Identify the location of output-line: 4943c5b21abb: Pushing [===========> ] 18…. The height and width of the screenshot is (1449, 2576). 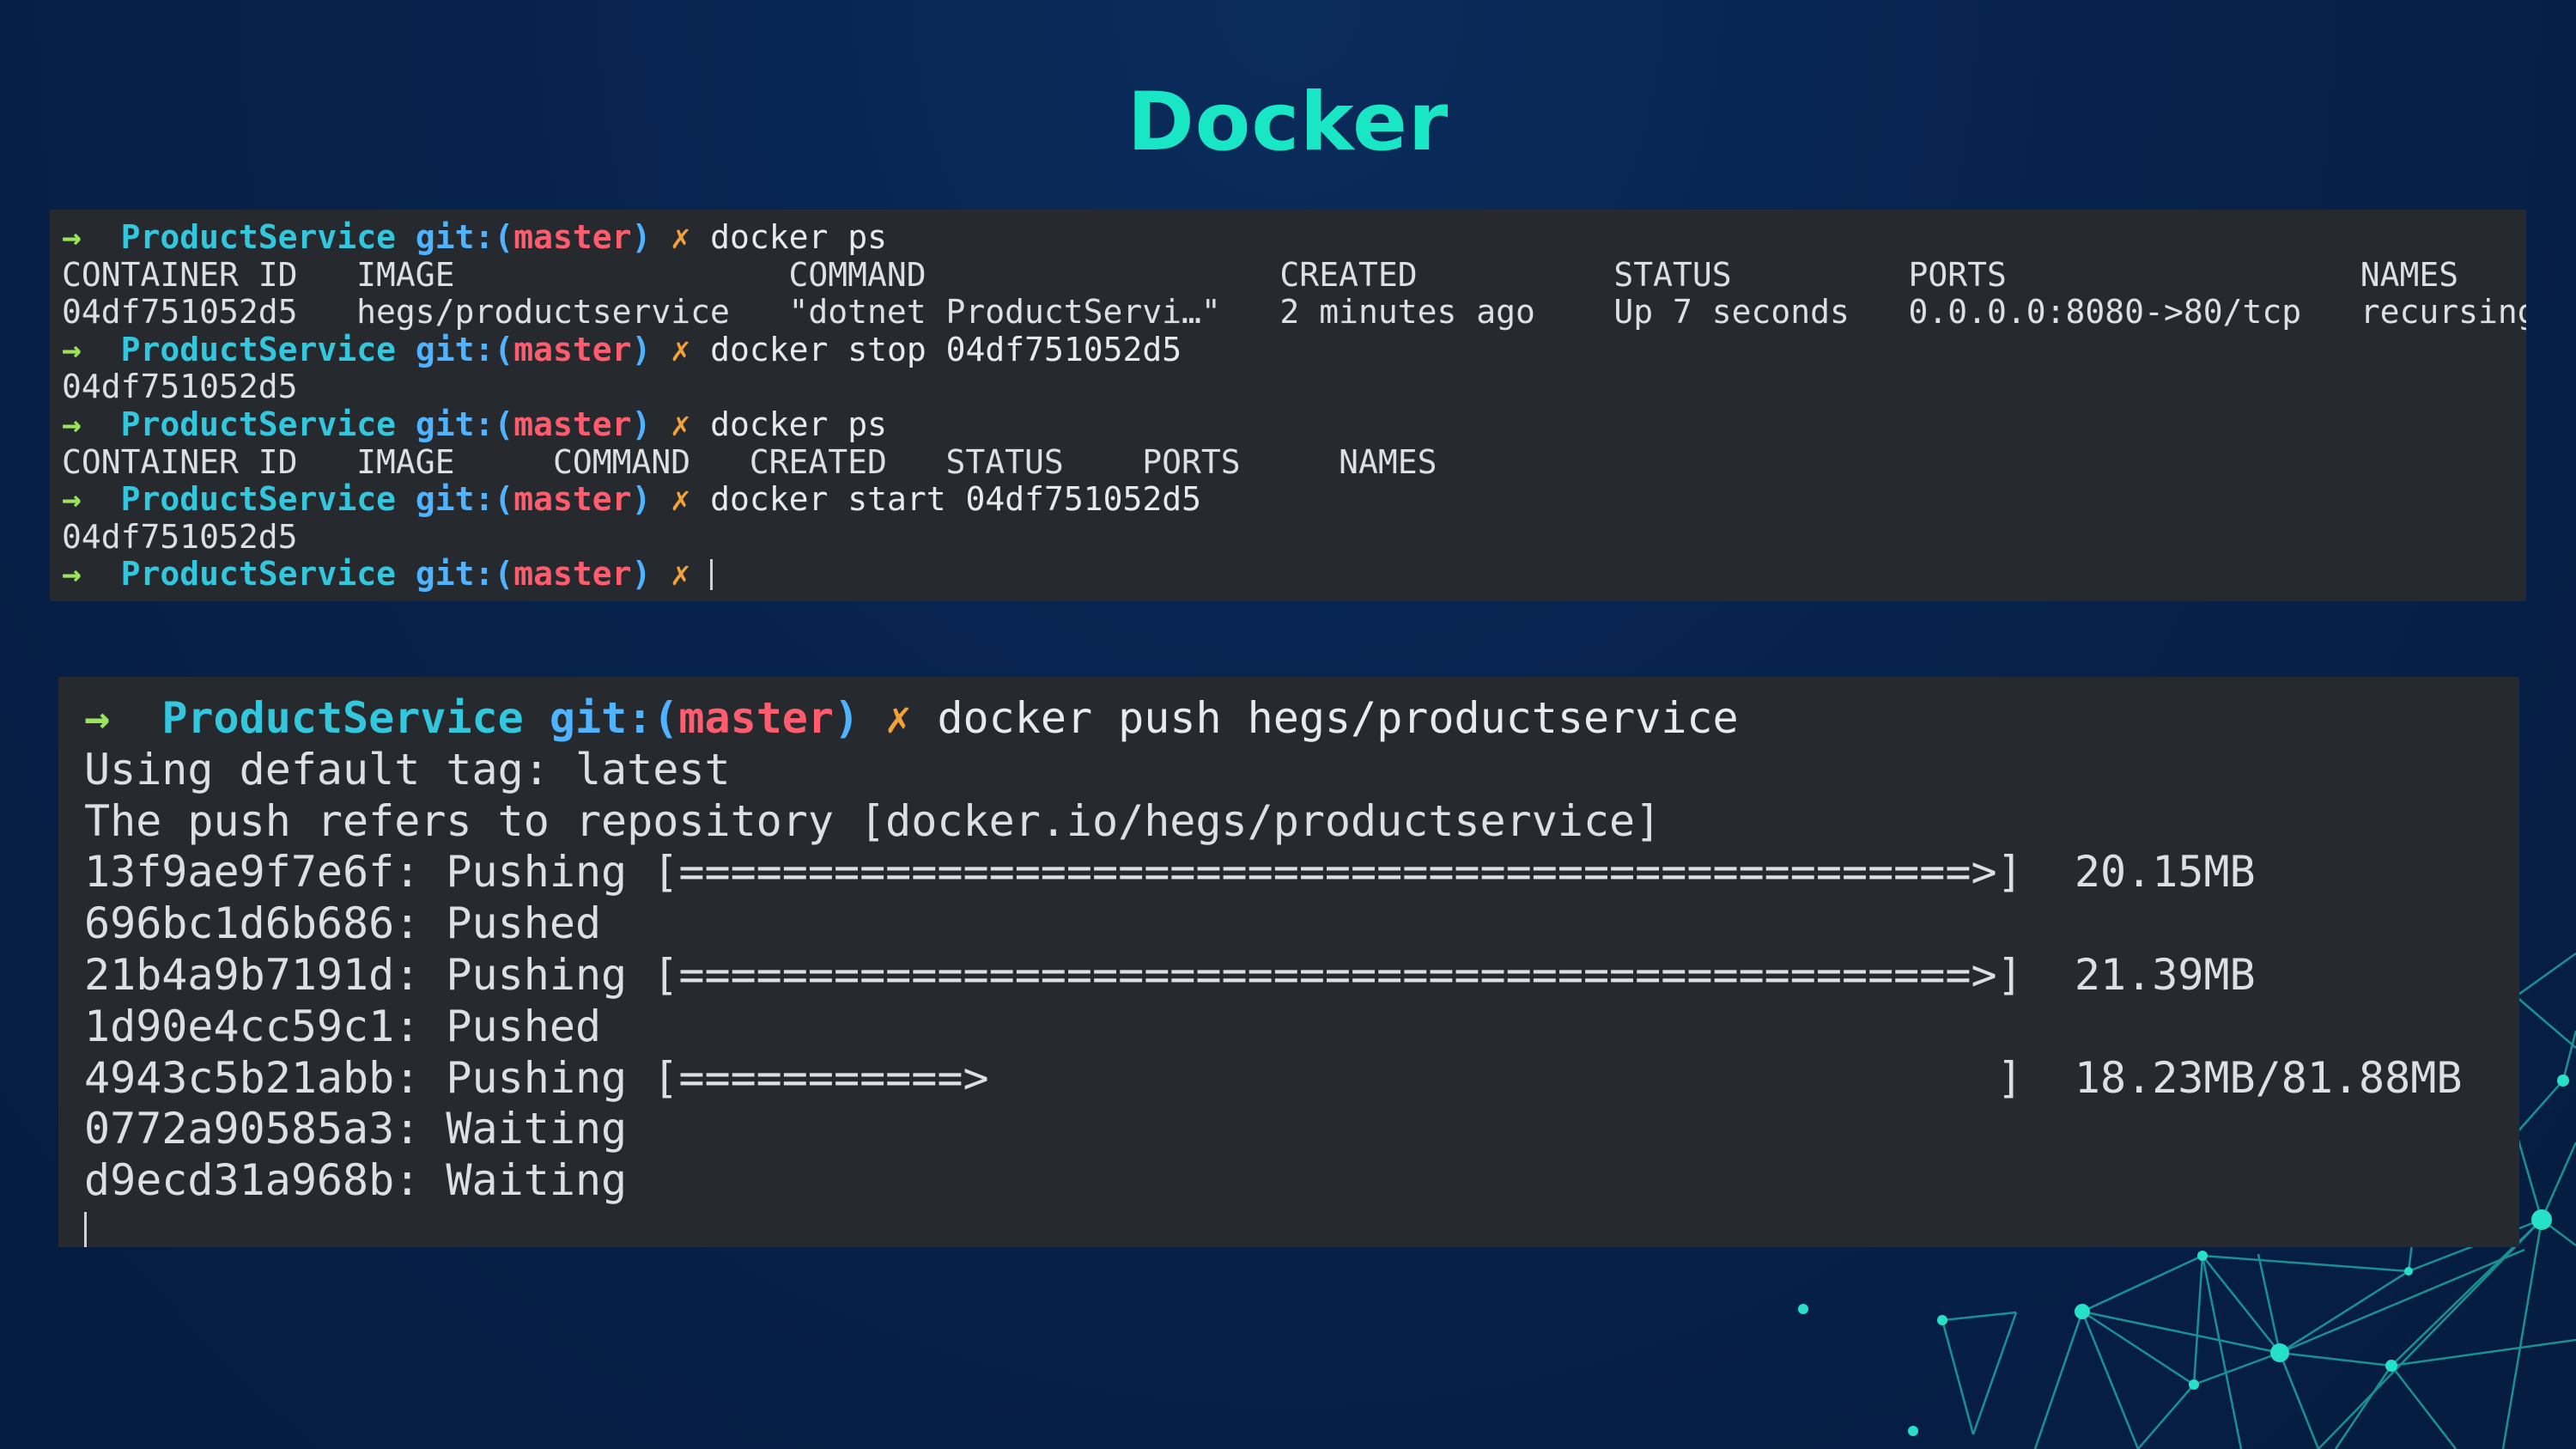
(1273, 1077).